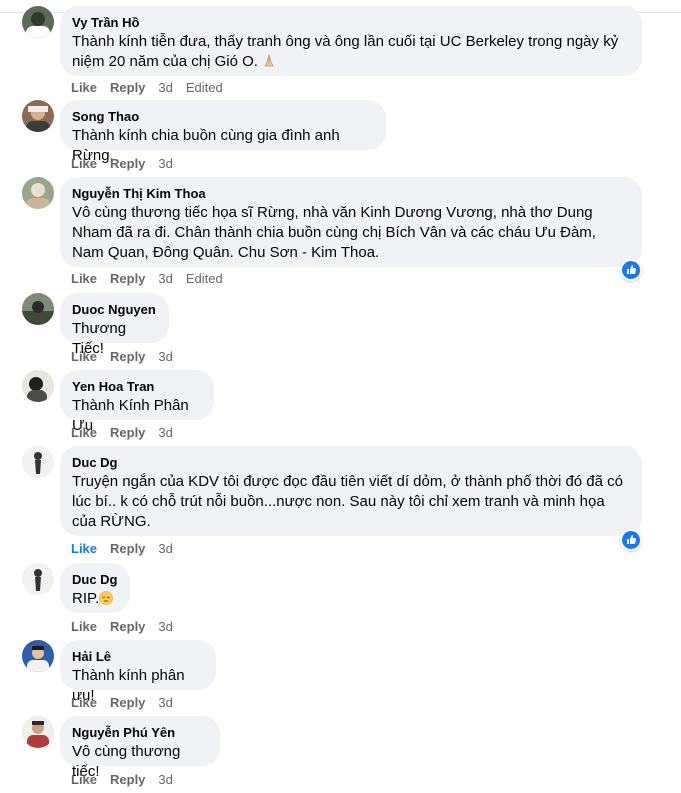  What do you see at coordinates (351, 194) in the screenshot?
I see `author-name: Nguyễn Thị Kim Thoa` at bounding box center [351, 194].